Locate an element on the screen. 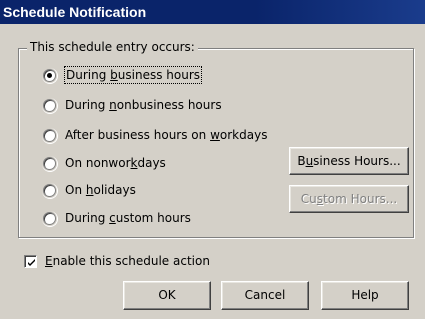 Image resolution: width=425 pixels, height=319 pixels. radio-label: After business hours on workdays is located at coordinates (166, 135).